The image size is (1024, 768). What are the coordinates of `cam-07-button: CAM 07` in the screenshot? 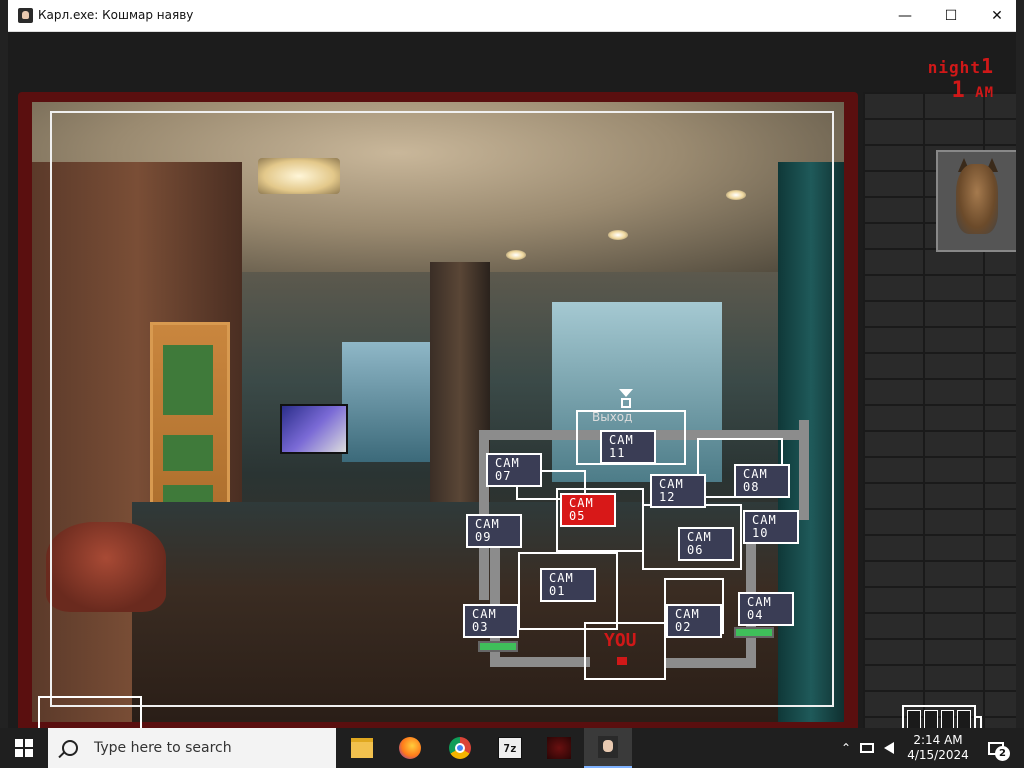 It's located at (514, 470).